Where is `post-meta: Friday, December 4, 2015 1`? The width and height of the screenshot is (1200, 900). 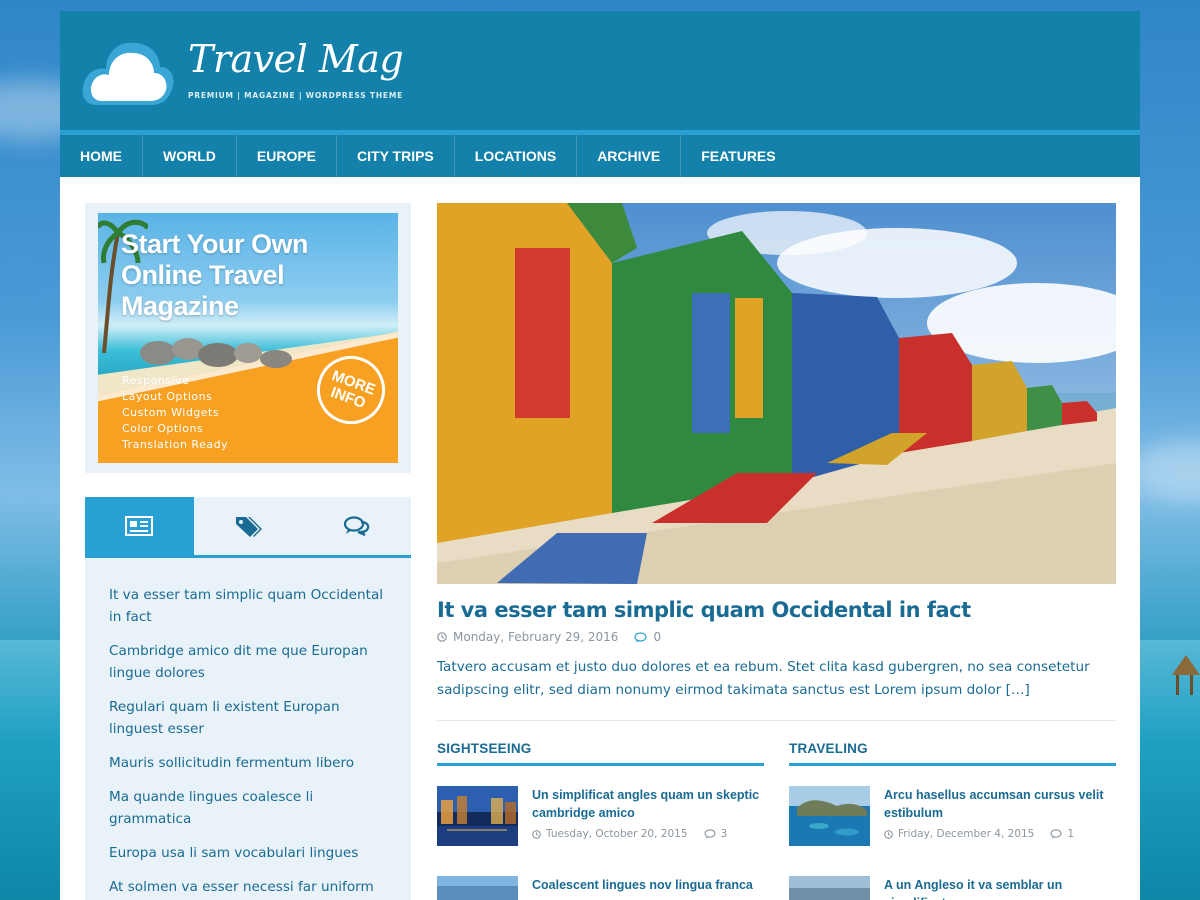
post-meta: Friday, December 4, 2015 1 is located at coordinates (1000, 834).